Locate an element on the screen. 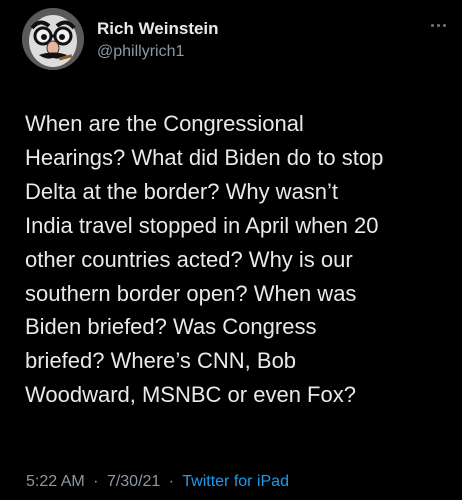  tweet-line: Hearings? What did Biden do to stop is located at coordinates (204, 157).